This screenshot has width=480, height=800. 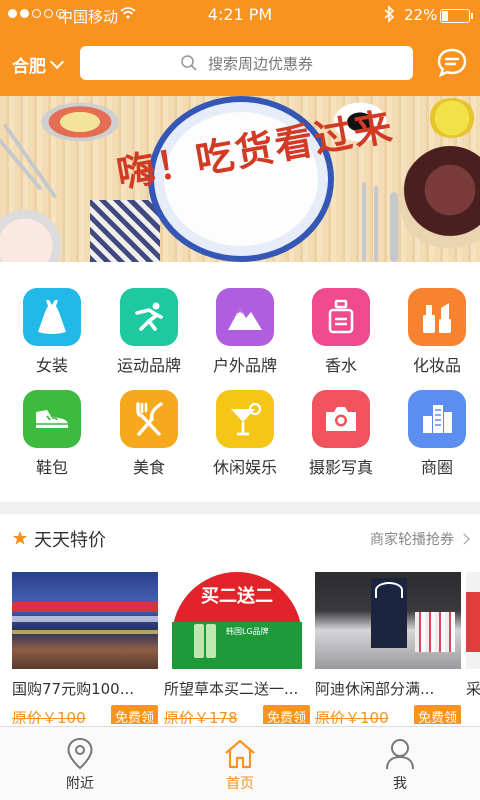 I want to click on category-label: 香水, so click(x=340, y=365).